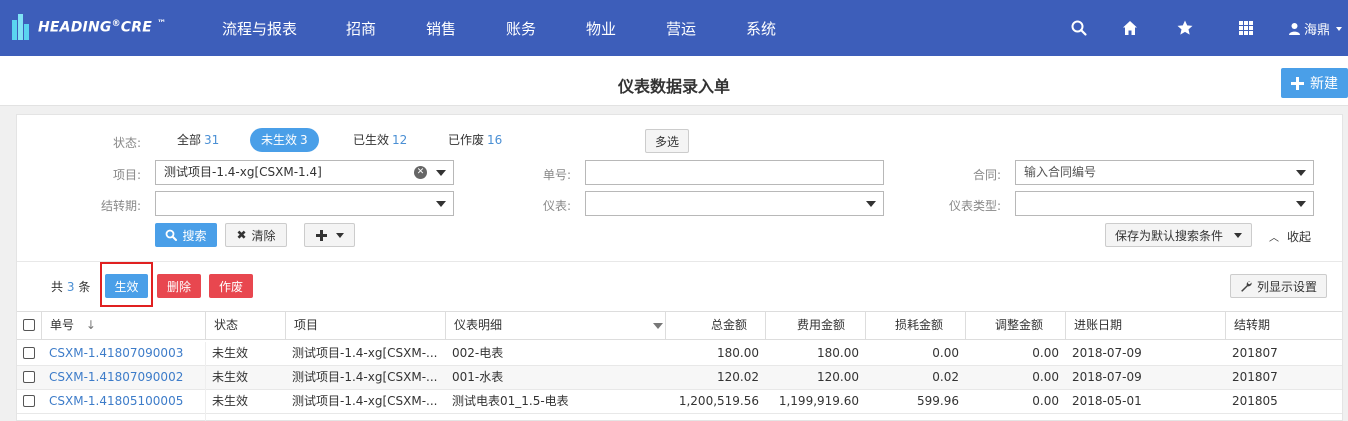 Image resolution: width=1348 pixels, height=421 pixels. What do you see at coordinates (329, 235) in the screenshot?
I see `add-dropdown-button` at bounding box center [329, 235].